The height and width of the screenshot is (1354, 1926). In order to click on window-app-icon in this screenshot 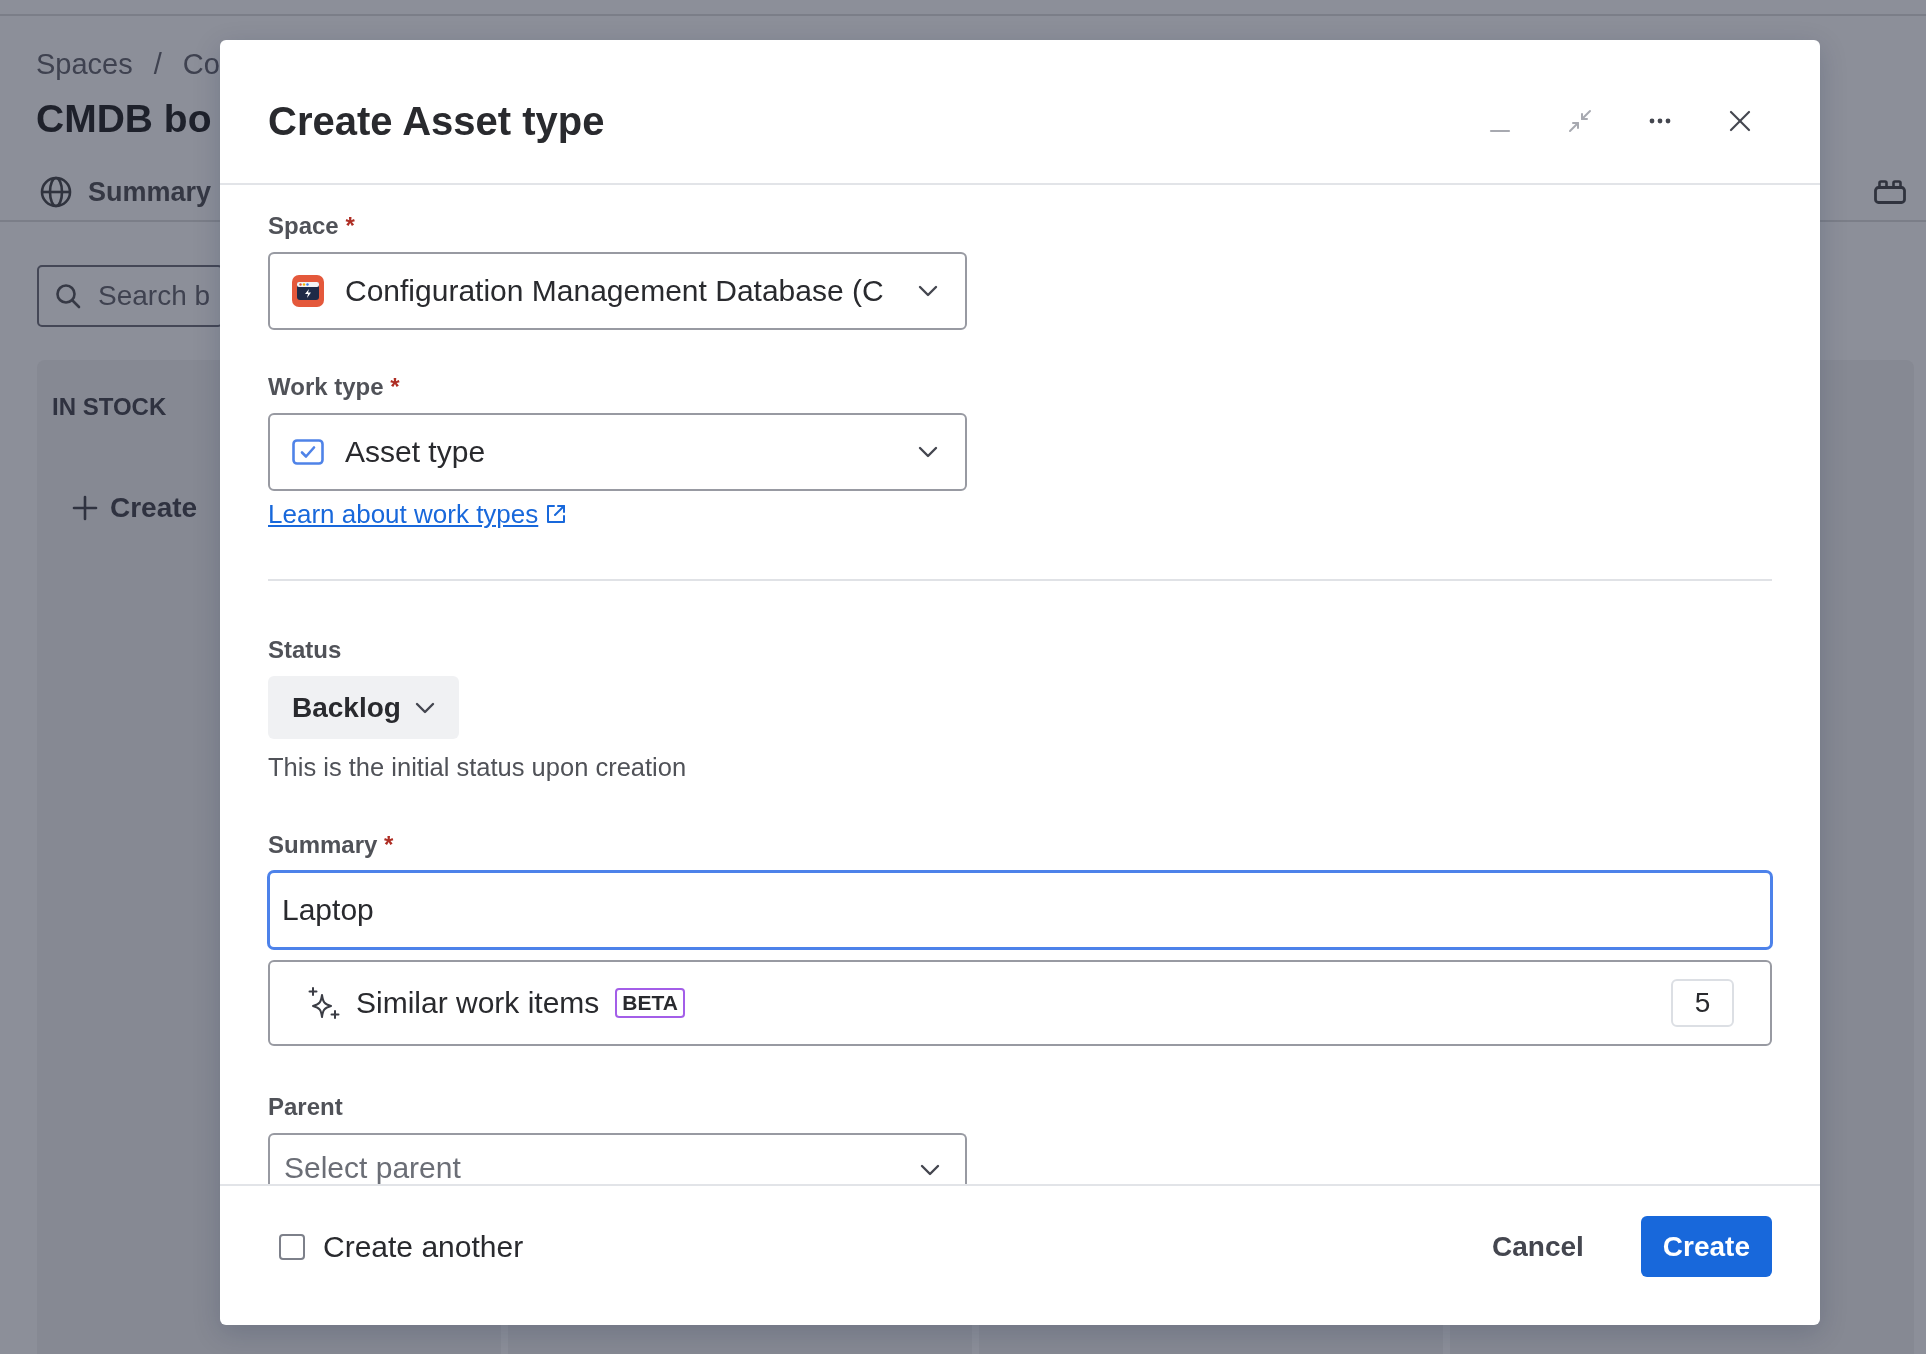, I will do `click(308, 291)`.